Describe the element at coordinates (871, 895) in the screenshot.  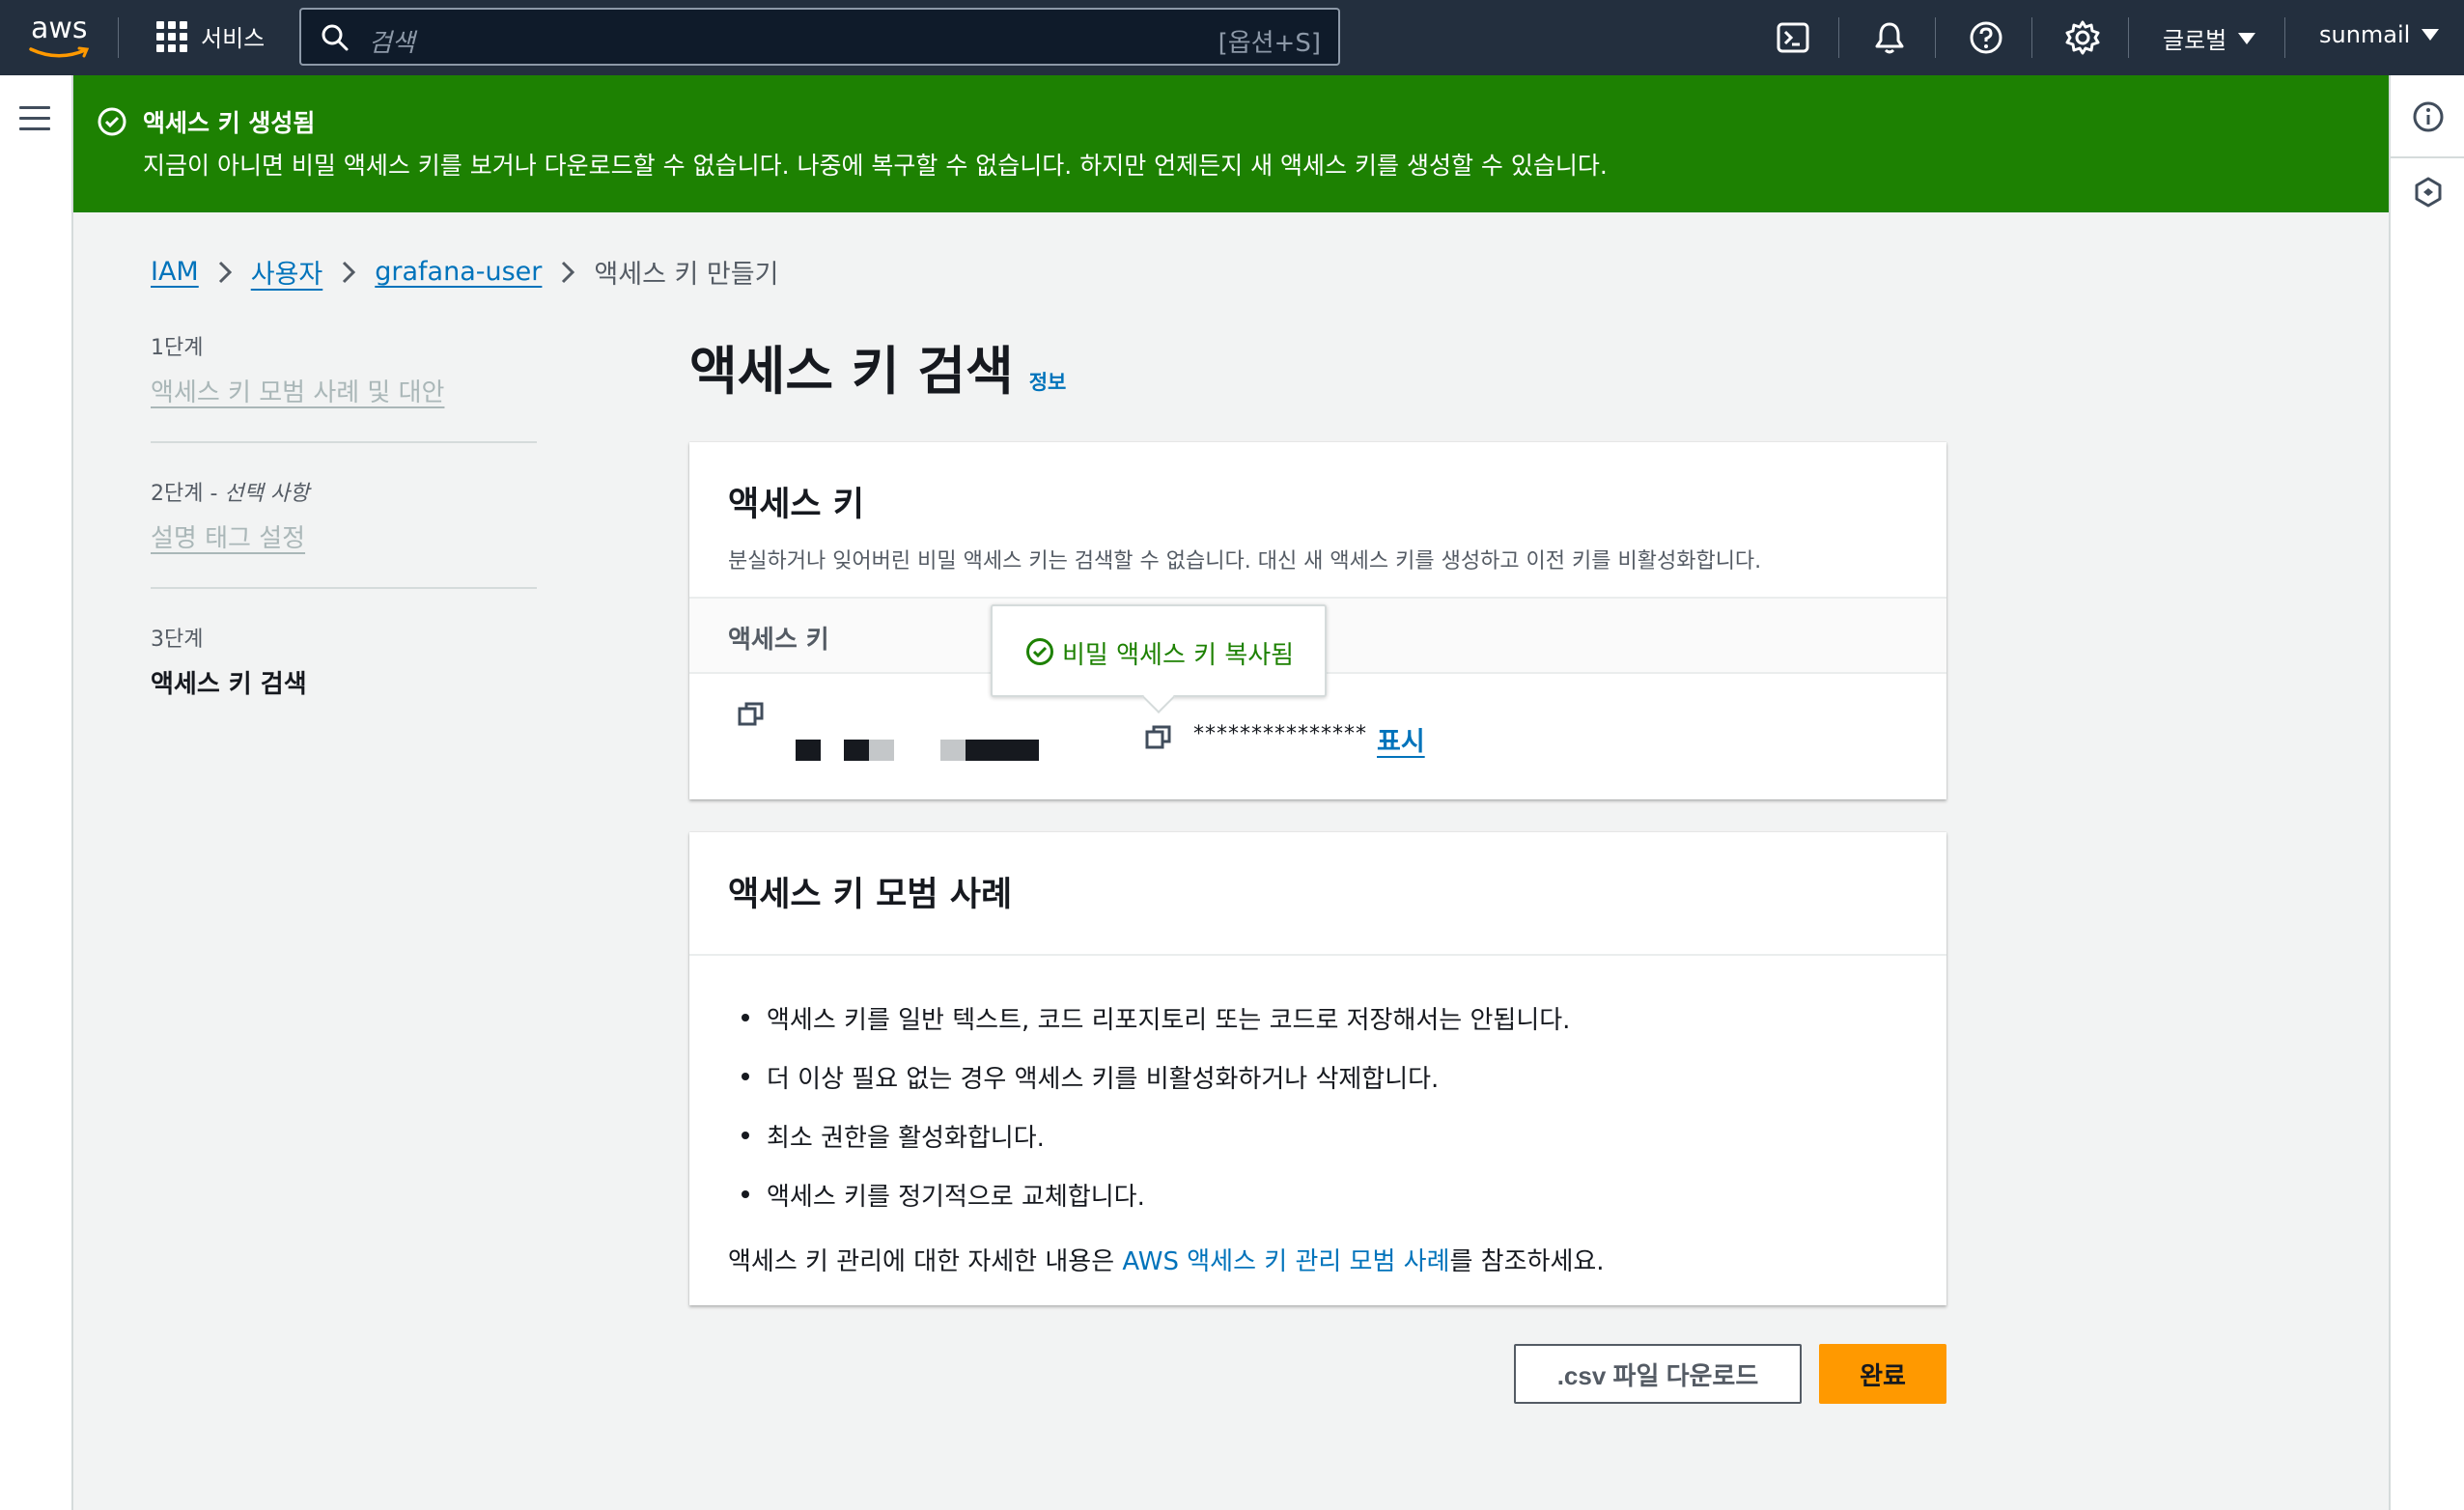
I see `panel-title: 액세스 키 모범 사례` at that location.